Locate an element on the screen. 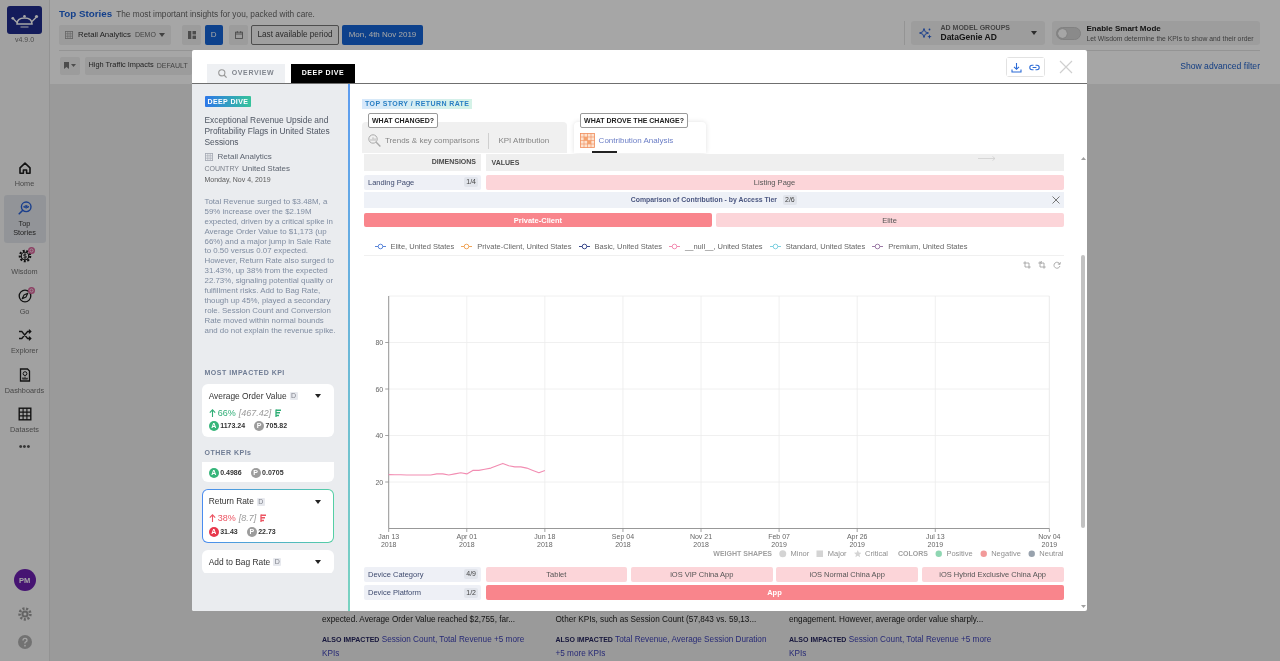 This screenshot has height=661, width=1280. sparkle-icon is located at coordinates (925, 33).